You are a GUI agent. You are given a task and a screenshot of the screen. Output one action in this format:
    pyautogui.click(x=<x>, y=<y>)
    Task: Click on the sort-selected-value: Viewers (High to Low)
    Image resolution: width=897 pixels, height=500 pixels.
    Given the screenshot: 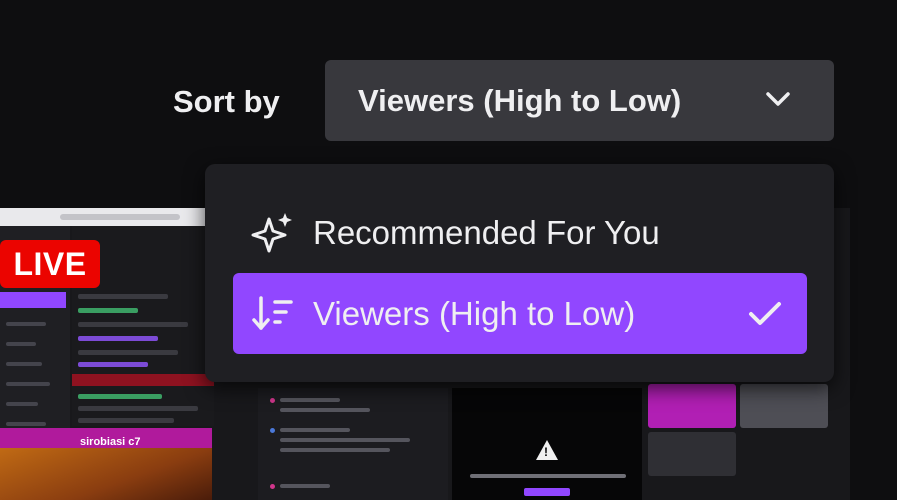 What is the action you would take?
    pyautogui.click(x=520, y=100)
    